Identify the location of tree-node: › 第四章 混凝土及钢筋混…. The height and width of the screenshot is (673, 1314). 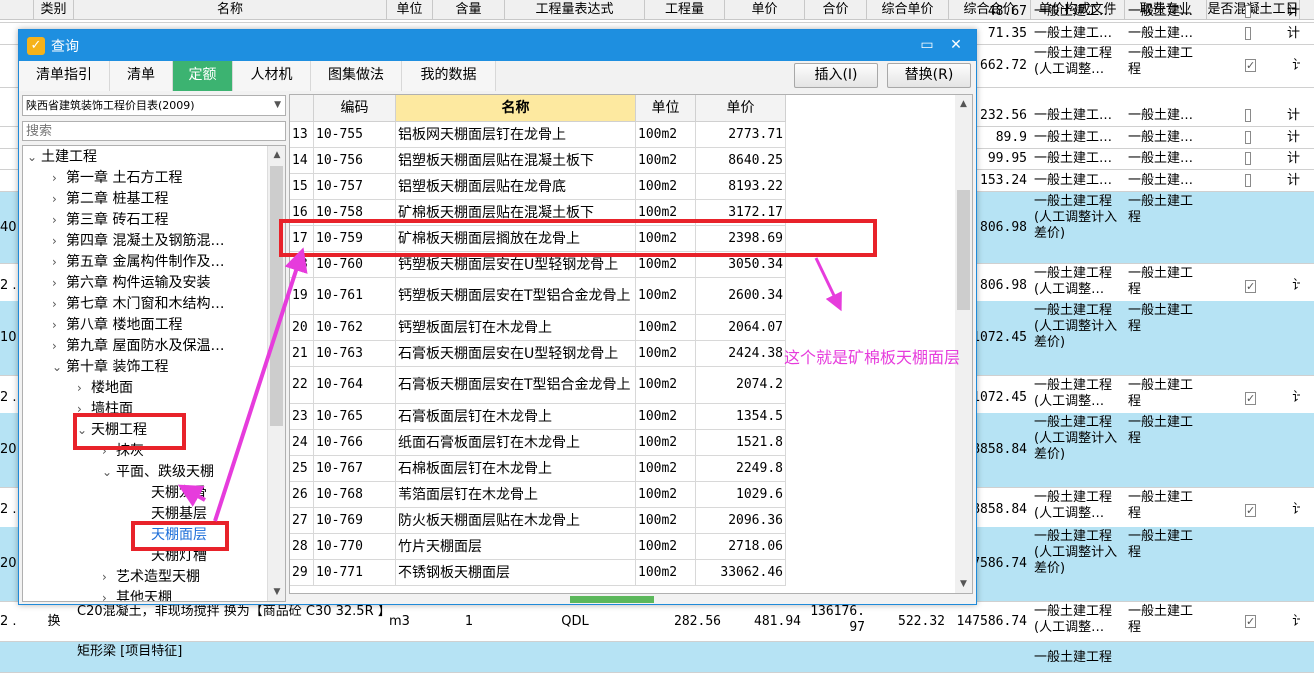
(138, 241).